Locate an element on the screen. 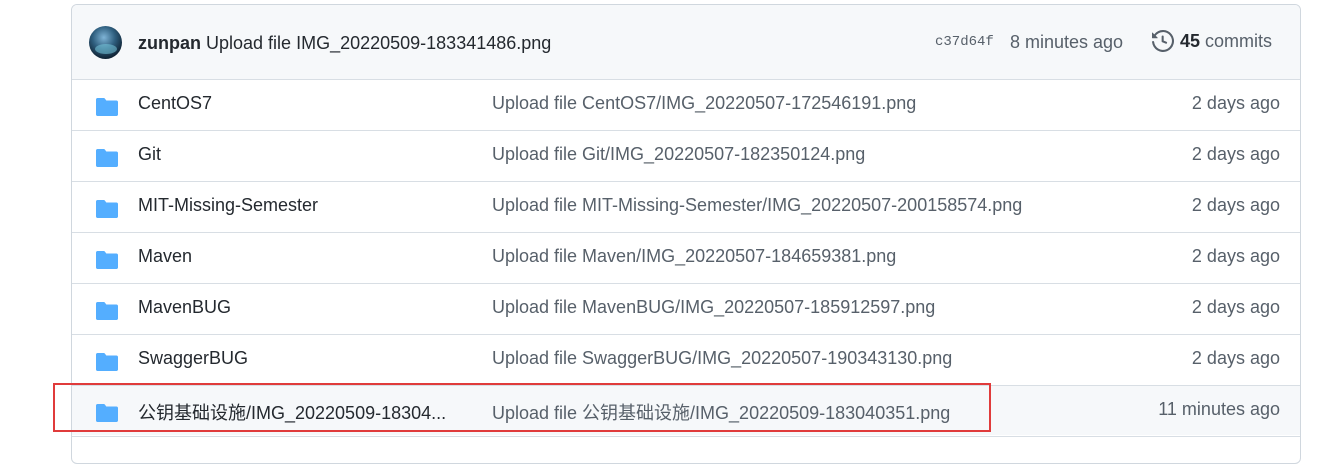  file-name-link: CentOS7 is located at coordinates (175, 103).